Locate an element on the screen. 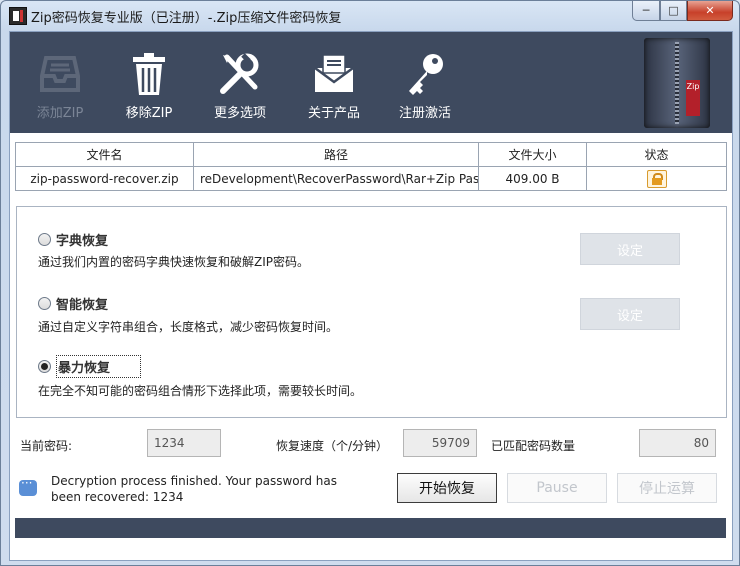 The image size is (740, 566). add-zip-button: 添加ZIP is located at coordinates (60, 82).